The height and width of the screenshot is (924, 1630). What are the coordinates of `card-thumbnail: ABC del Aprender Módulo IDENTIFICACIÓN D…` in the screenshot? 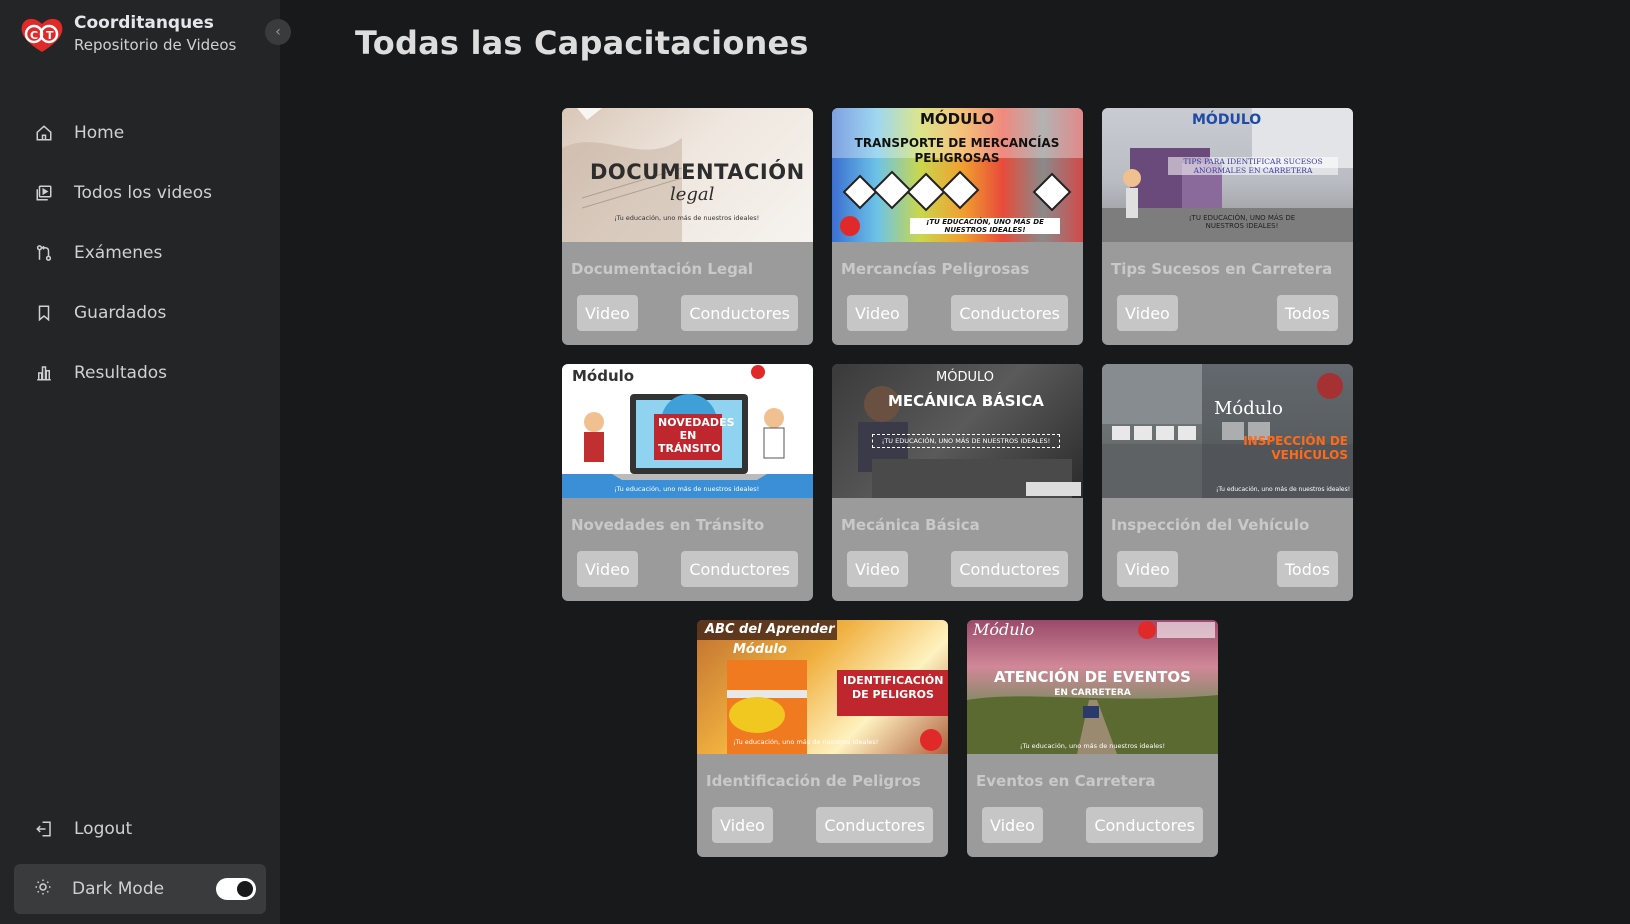 It's located at (822, 687).